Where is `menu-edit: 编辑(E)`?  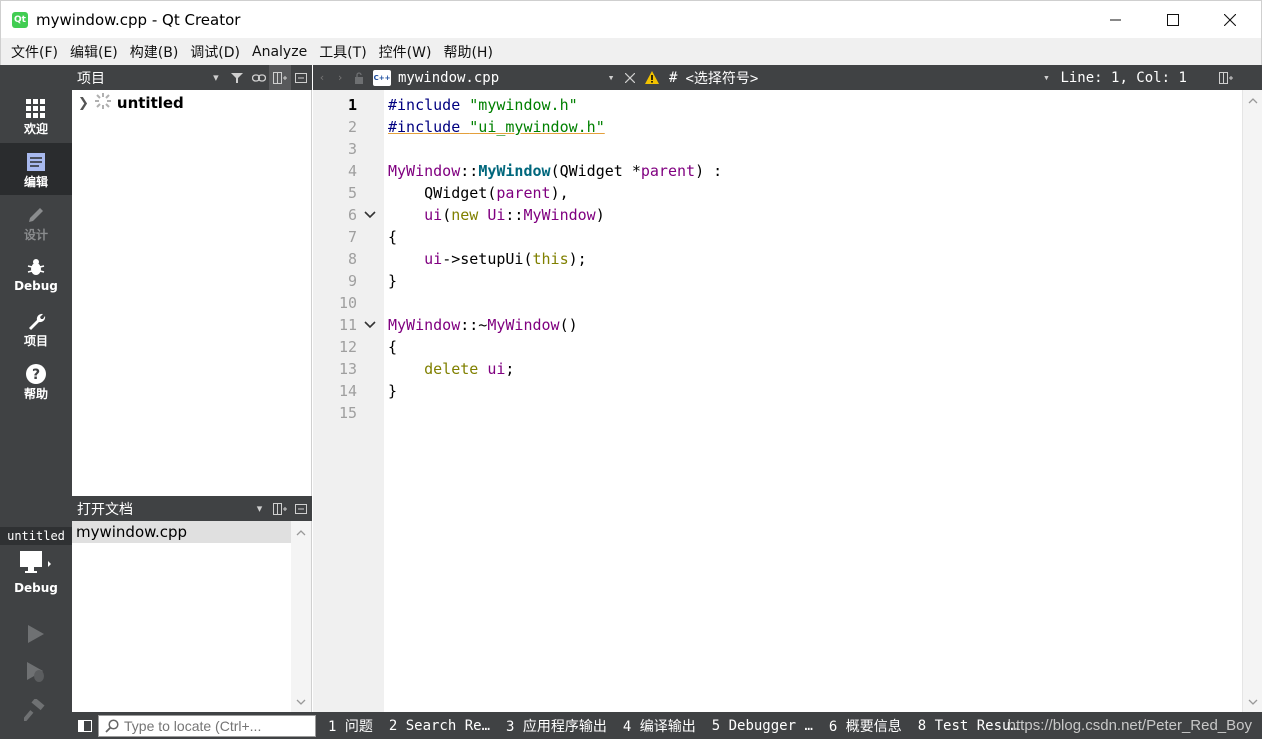 menu-edit: 编辑(E) is located at coordinates (94, 52).